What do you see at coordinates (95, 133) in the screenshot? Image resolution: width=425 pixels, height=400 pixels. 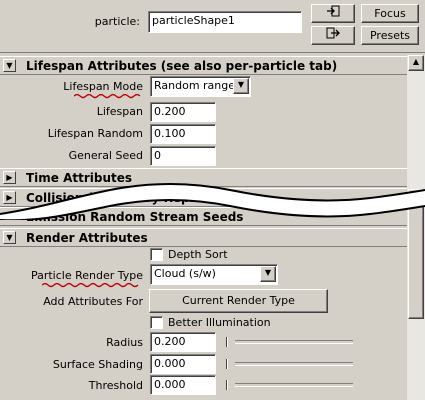 I see `lifespan-random-label: Lifespan Random` at bounding box center [95, 133].